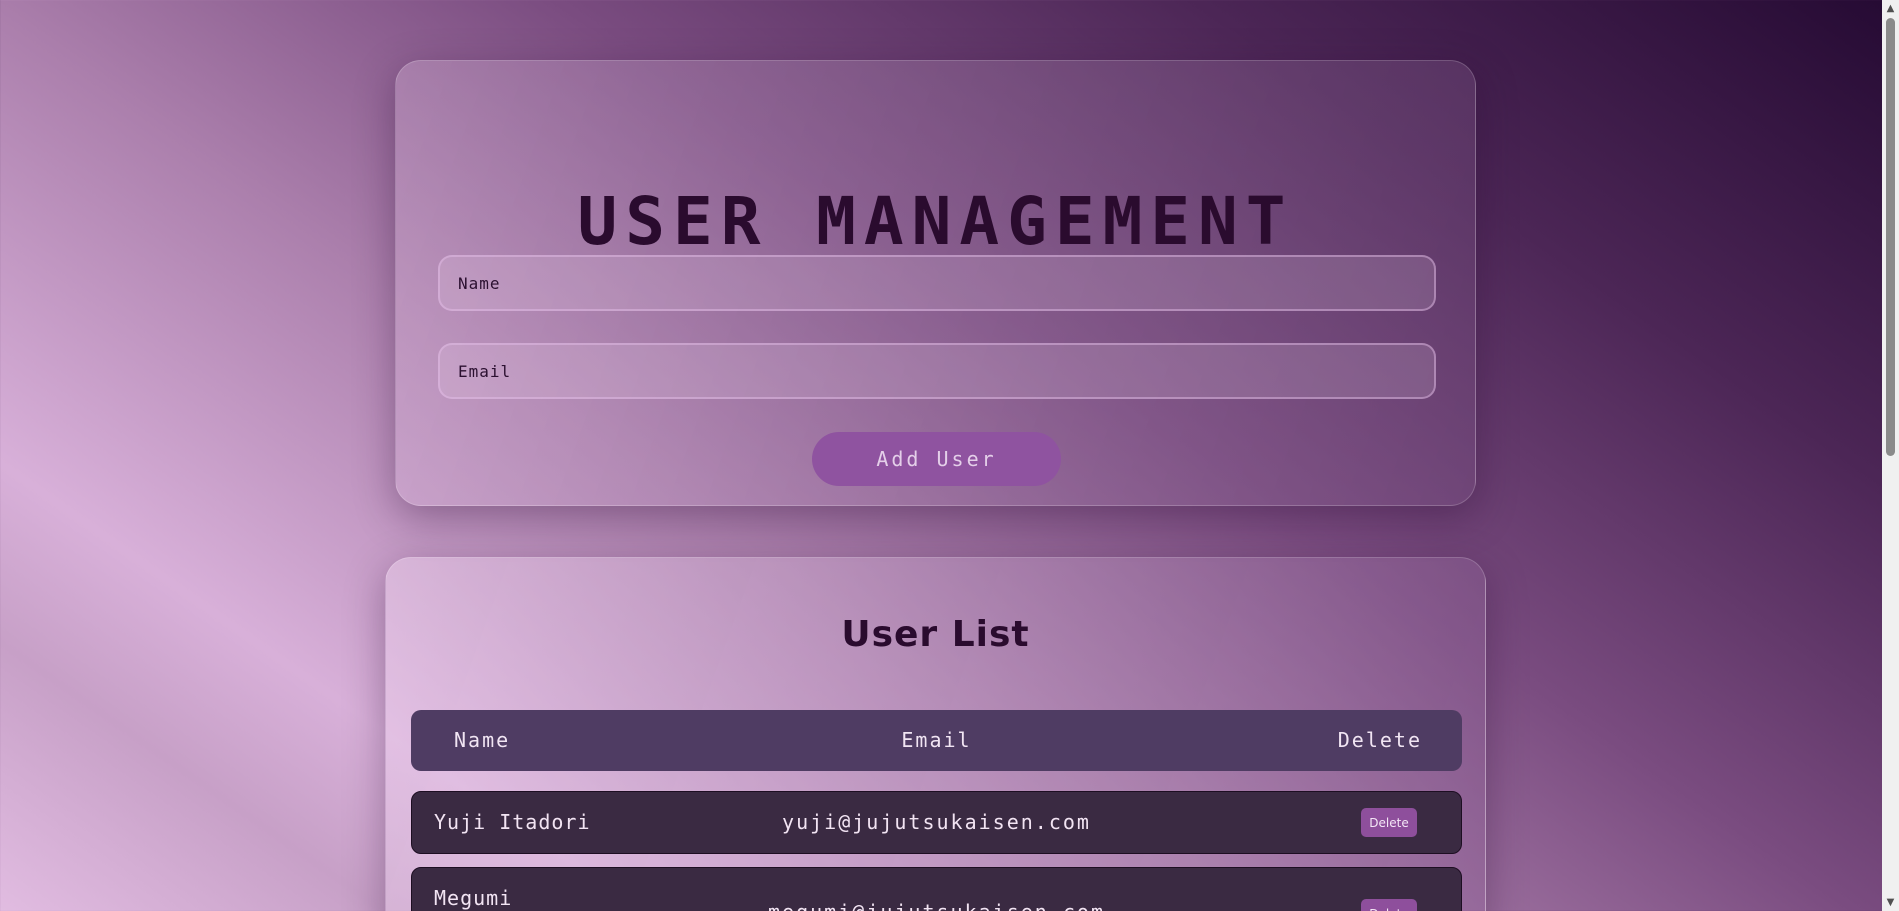 The width and height of the screenshot is (1899, 911). I want to click on add-user-button: Add User, so click(936, 459).